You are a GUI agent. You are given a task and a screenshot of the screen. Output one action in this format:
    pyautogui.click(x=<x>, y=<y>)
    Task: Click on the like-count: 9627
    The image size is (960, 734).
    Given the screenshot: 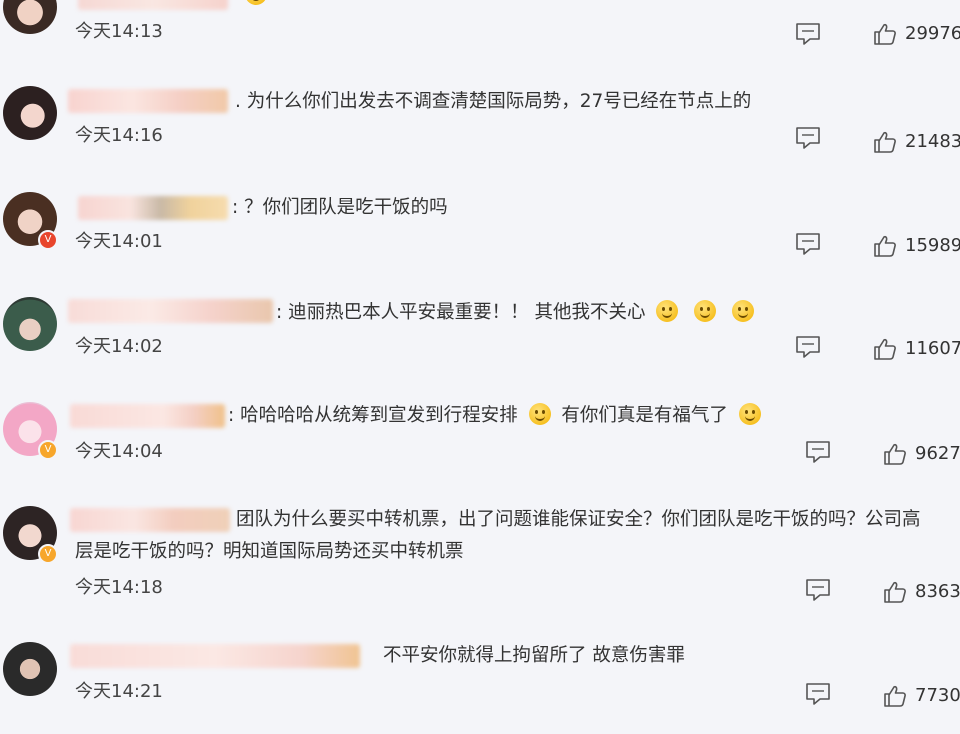 What is the action you would take?
    pyautogui.click(x=937, y=453)
    